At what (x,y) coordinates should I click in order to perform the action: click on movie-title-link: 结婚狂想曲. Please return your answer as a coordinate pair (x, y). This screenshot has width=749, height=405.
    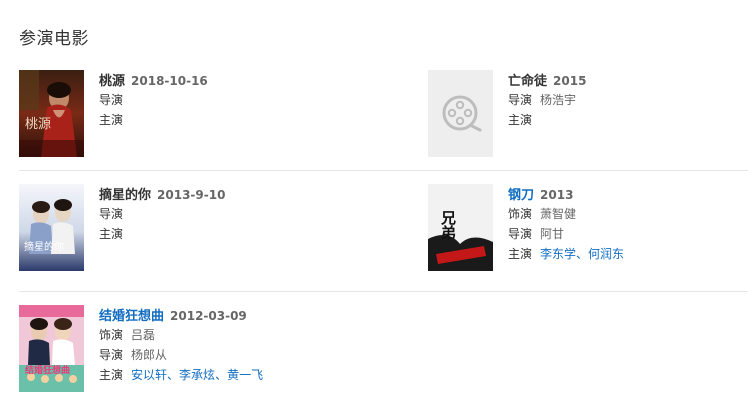
    Looking at the image, I should click on (131, 316).